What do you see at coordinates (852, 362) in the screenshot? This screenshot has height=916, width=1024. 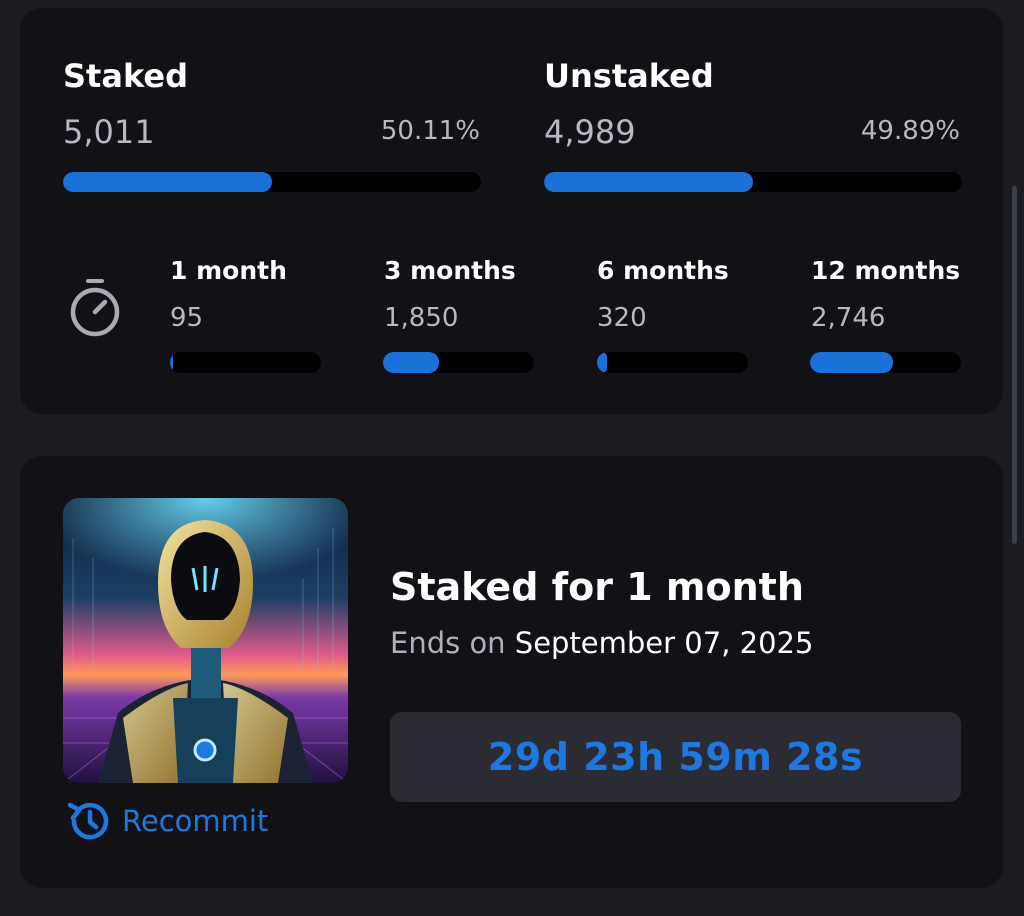 I see `period-fill-12-months` at bounding box center [852, 362].